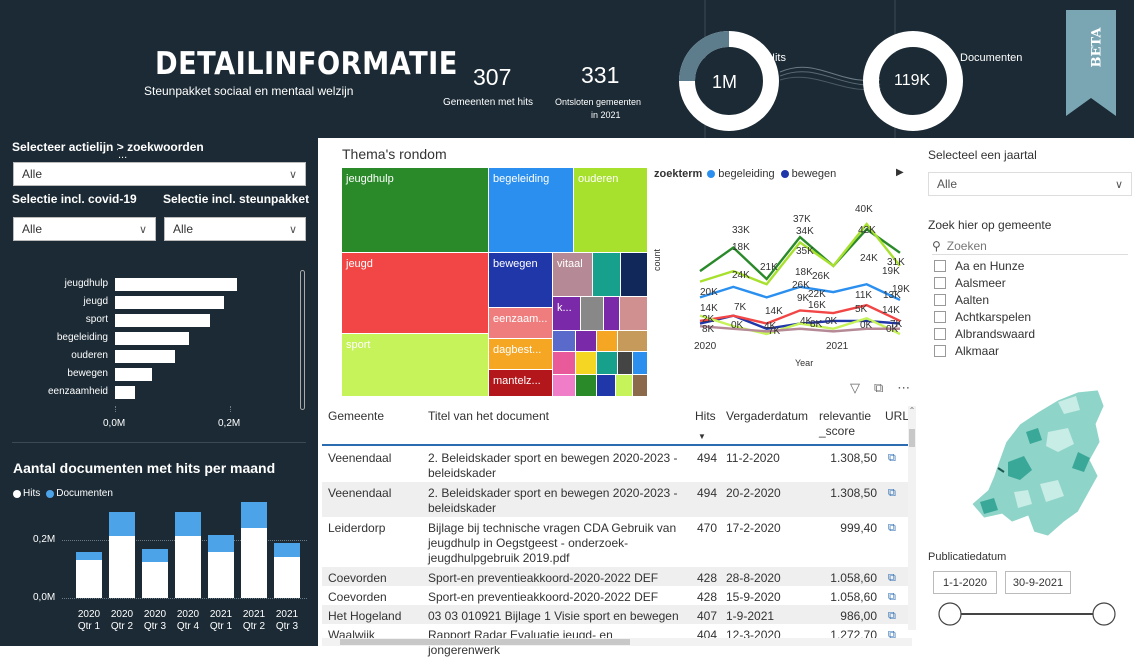 This screenshot has width=1134, height=658. I want to click on search-input: Zoeken, so click(967, 246).